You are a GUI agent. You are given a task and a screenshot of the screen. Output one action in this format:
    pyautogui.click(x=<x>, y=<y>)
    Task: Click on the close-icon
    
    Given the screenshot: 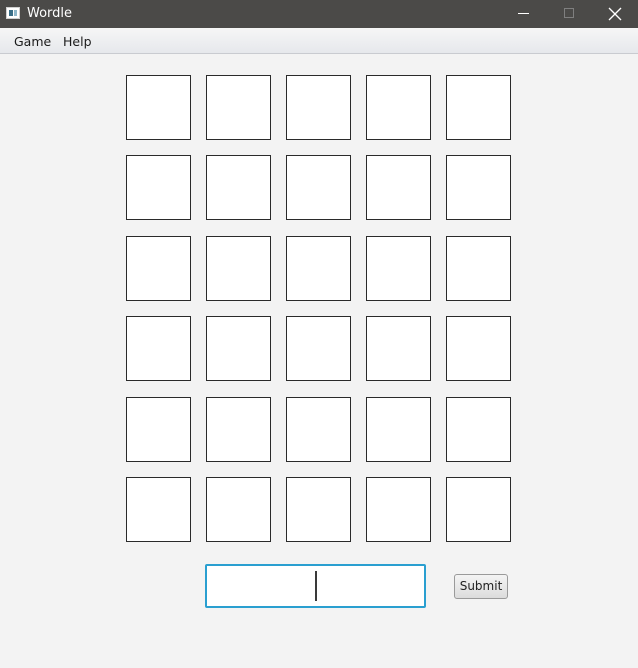 What is the action you would take?
    pyautogui.click(x=615, y=14)
    